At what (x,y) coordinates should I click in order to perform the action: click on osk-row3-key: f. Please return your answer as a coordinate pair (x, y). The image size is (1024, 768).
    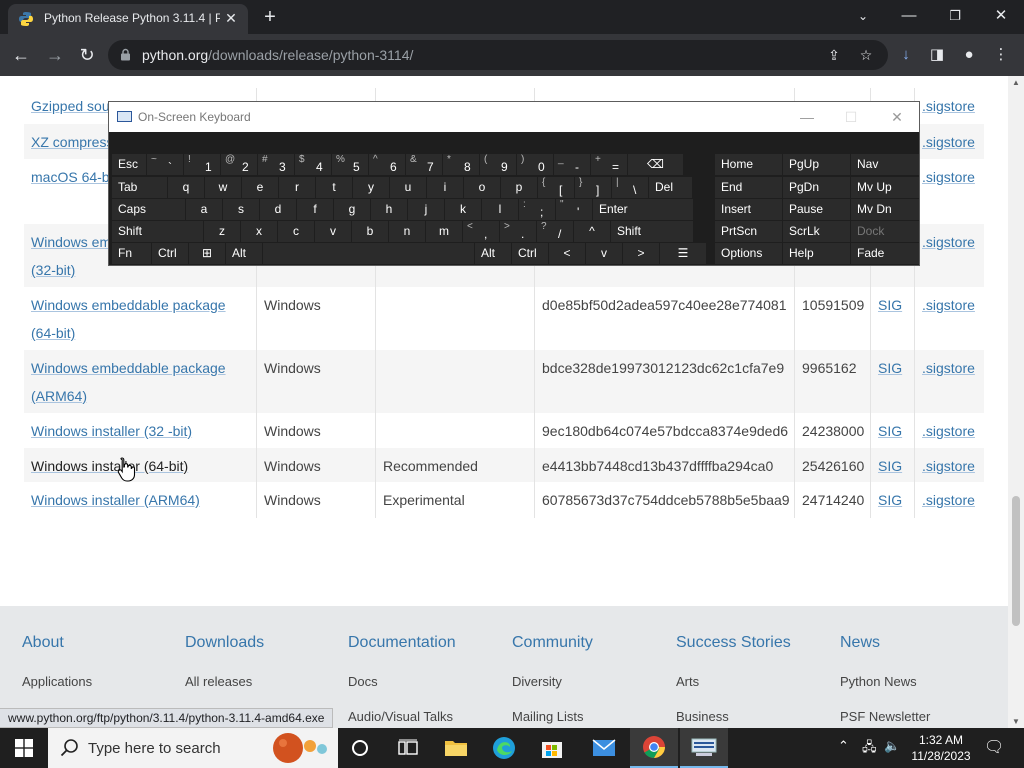
    Looking at the image, I should click on (315, 209).